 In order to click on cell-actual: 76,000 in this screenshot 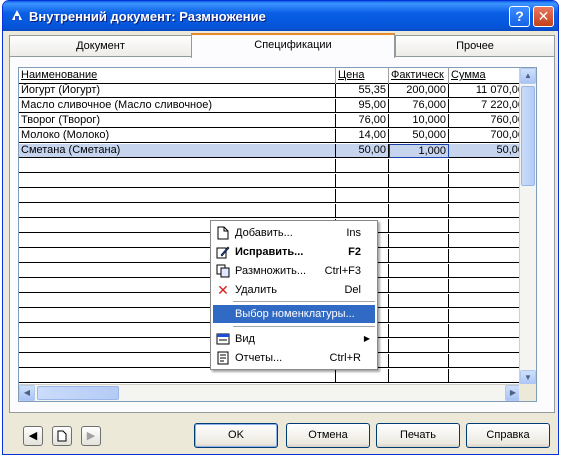, I will do `click(419, 106)`.